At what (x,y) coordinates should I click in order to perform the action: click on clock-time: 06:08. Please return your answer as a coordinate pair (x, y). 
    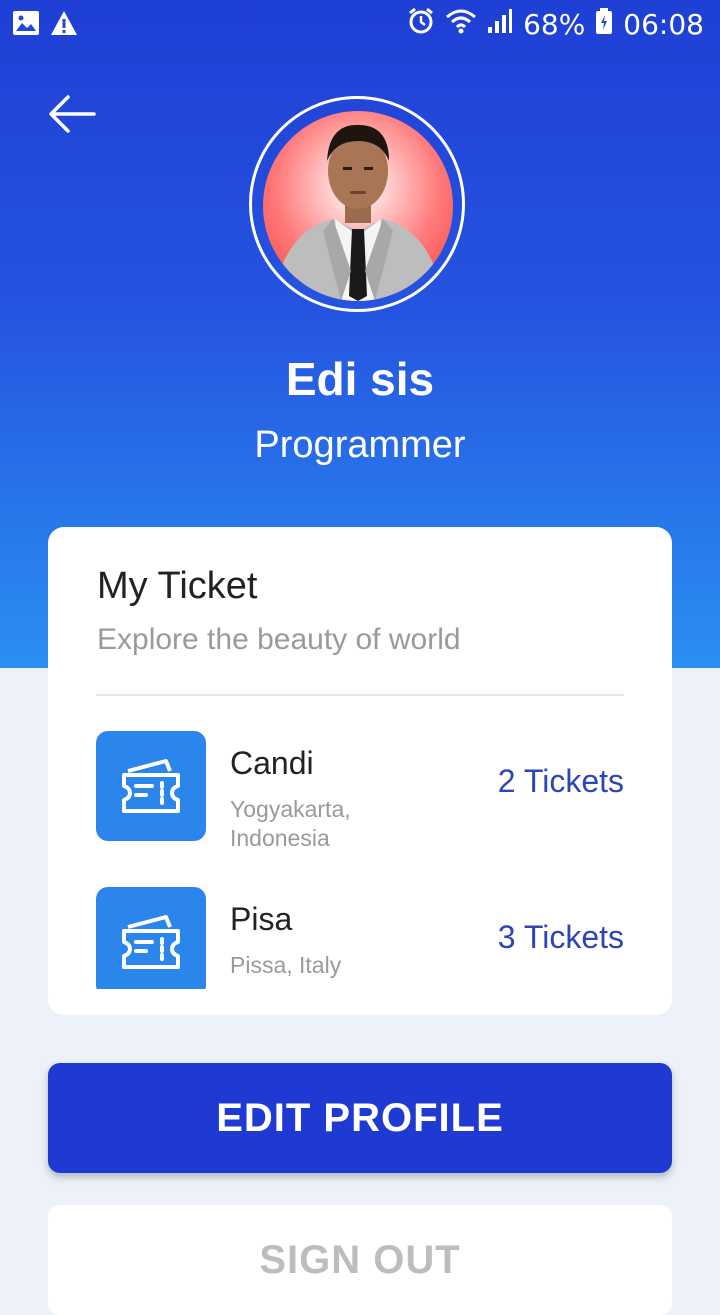
    Looking at the image, I should click on (663, 24).